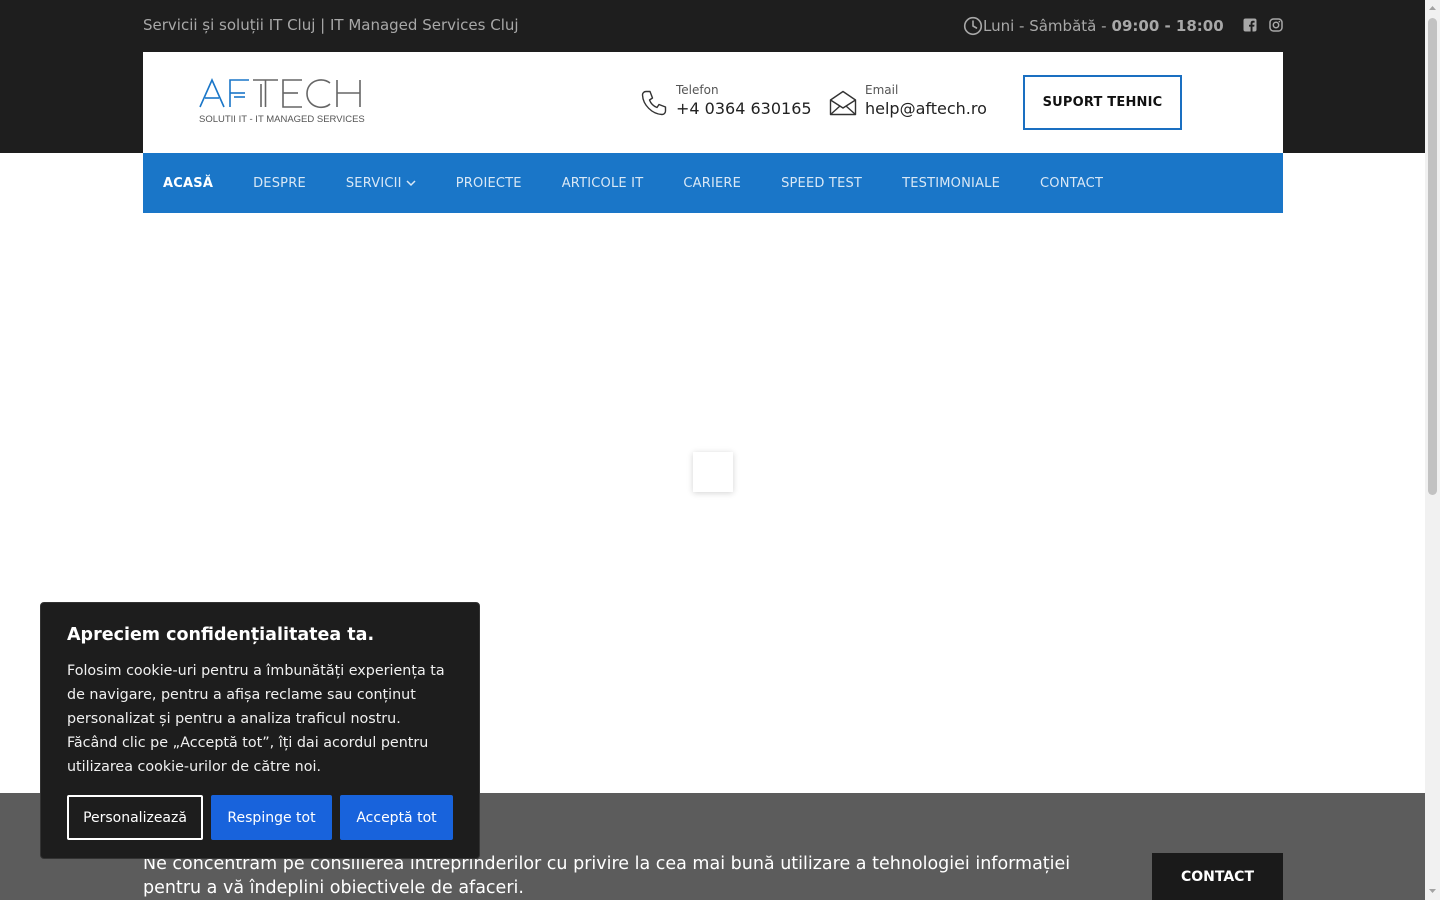 This screenshot has width=1440, height=900. I want to click on aftech-logo: SOLUTII IT - IT MANAGED SERVICES, so click(284, 102).